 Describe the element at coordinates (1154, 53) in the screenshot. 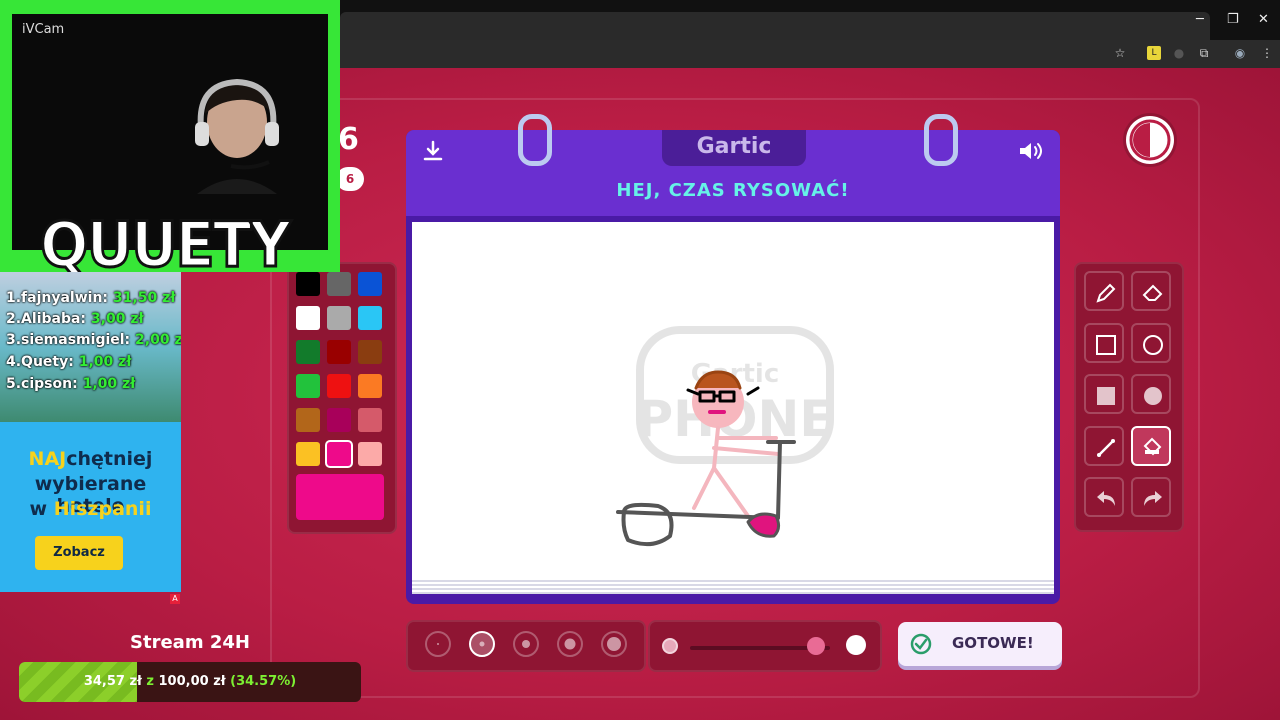

I see `extension-icon: L` at that location.